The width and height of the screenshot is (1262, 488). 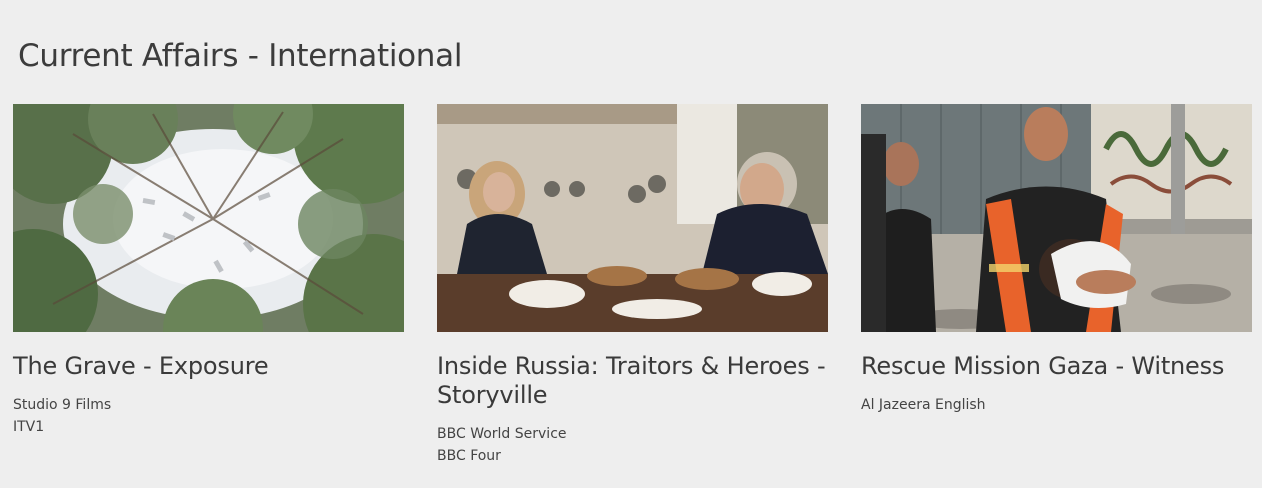 What do you see at coordinates (469, 456) in the screenshot?
I see `programme-channel: BBC Four` at bounding box center [469, 456].